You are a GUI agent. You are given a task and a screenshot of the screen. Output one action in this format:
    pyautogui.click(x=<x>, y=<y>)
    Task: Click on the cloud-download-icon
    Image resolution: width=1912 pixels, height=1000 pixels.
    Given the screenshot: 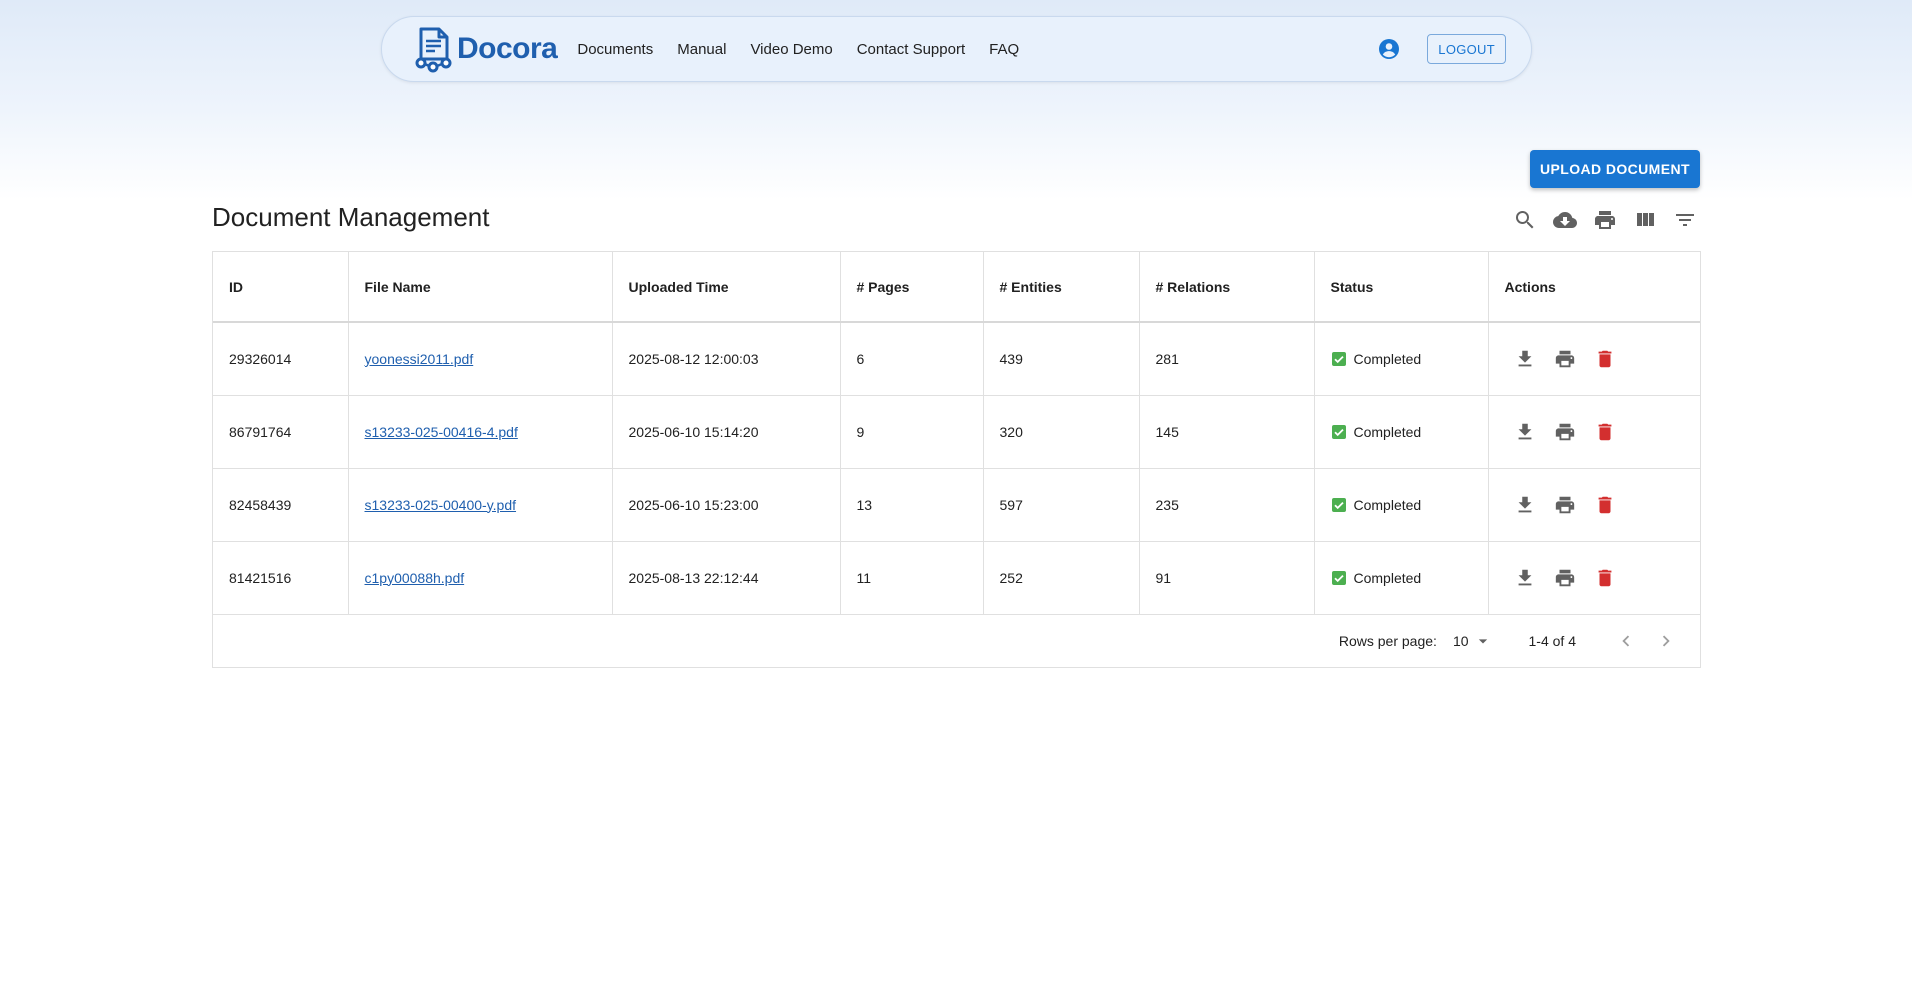 What is the action you would take?
    pyautogui.click(x=1565, y=220)
    